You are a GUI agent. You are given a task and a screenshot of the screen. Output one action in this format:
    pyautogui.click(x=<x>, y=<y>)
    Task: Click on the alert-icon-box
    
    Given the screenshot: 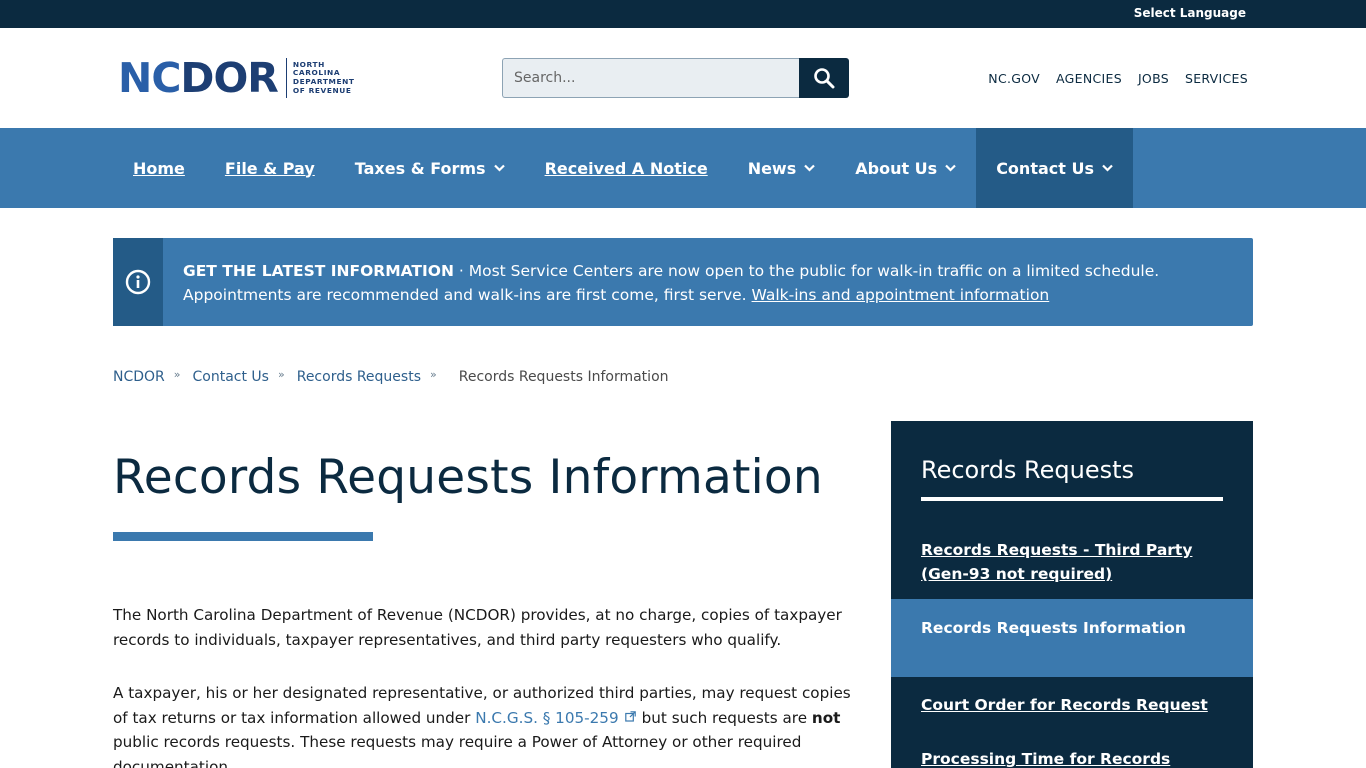 What is the action you would take?
    pyautogui.click(x=138, y=282)
    